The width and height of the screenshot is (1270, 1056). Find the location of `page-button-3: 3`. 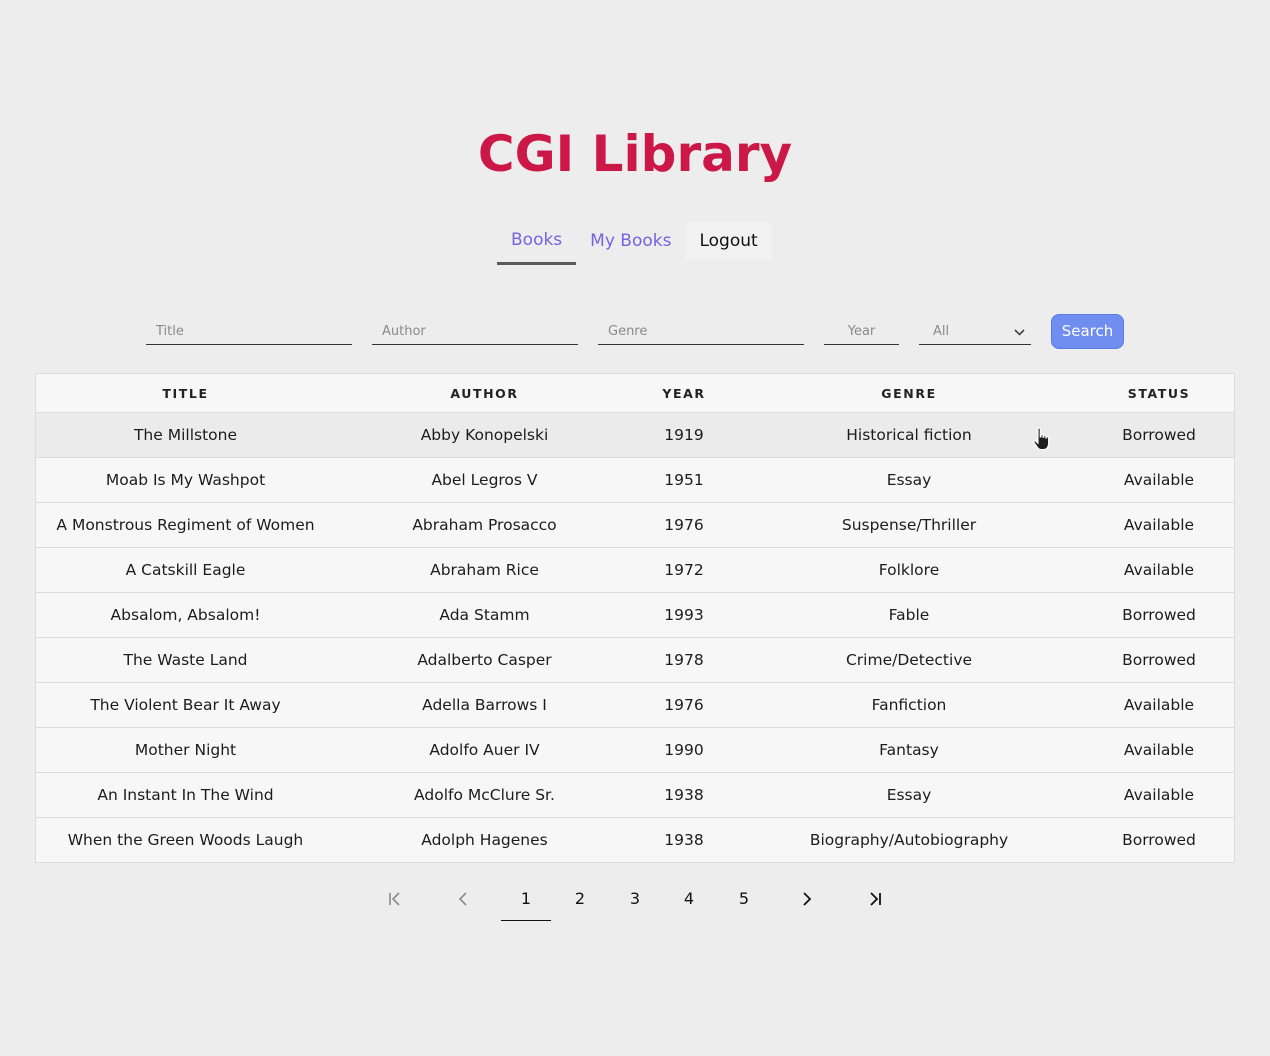

page-button-3: 3 is located at coordinates (635, 899).